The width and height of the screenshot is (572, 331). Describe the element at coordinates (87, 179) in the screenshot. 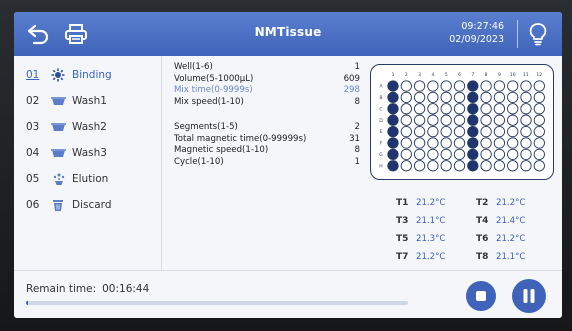

I see `step-elution: 05 Elution` at that location.